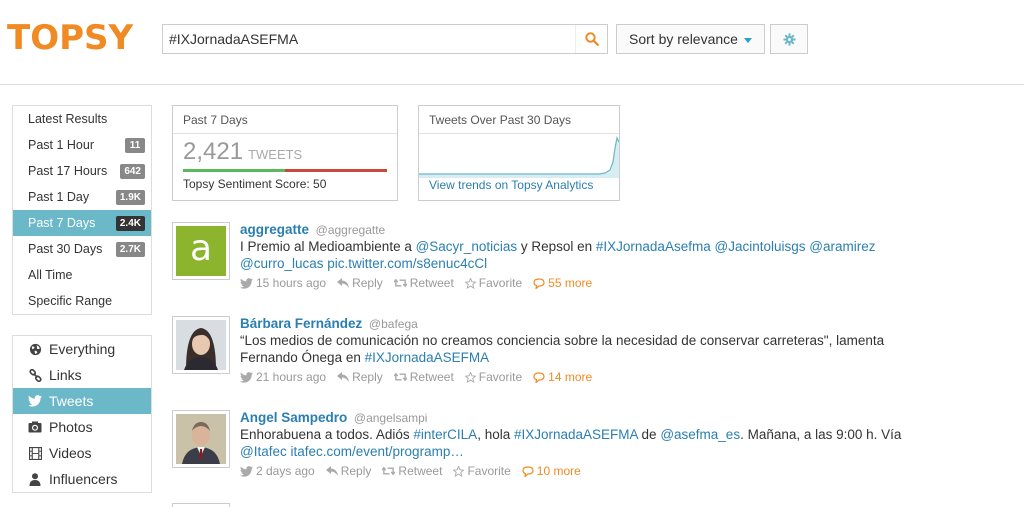  I want to click on topsy-logo: TOPSY, so click(70, 38).